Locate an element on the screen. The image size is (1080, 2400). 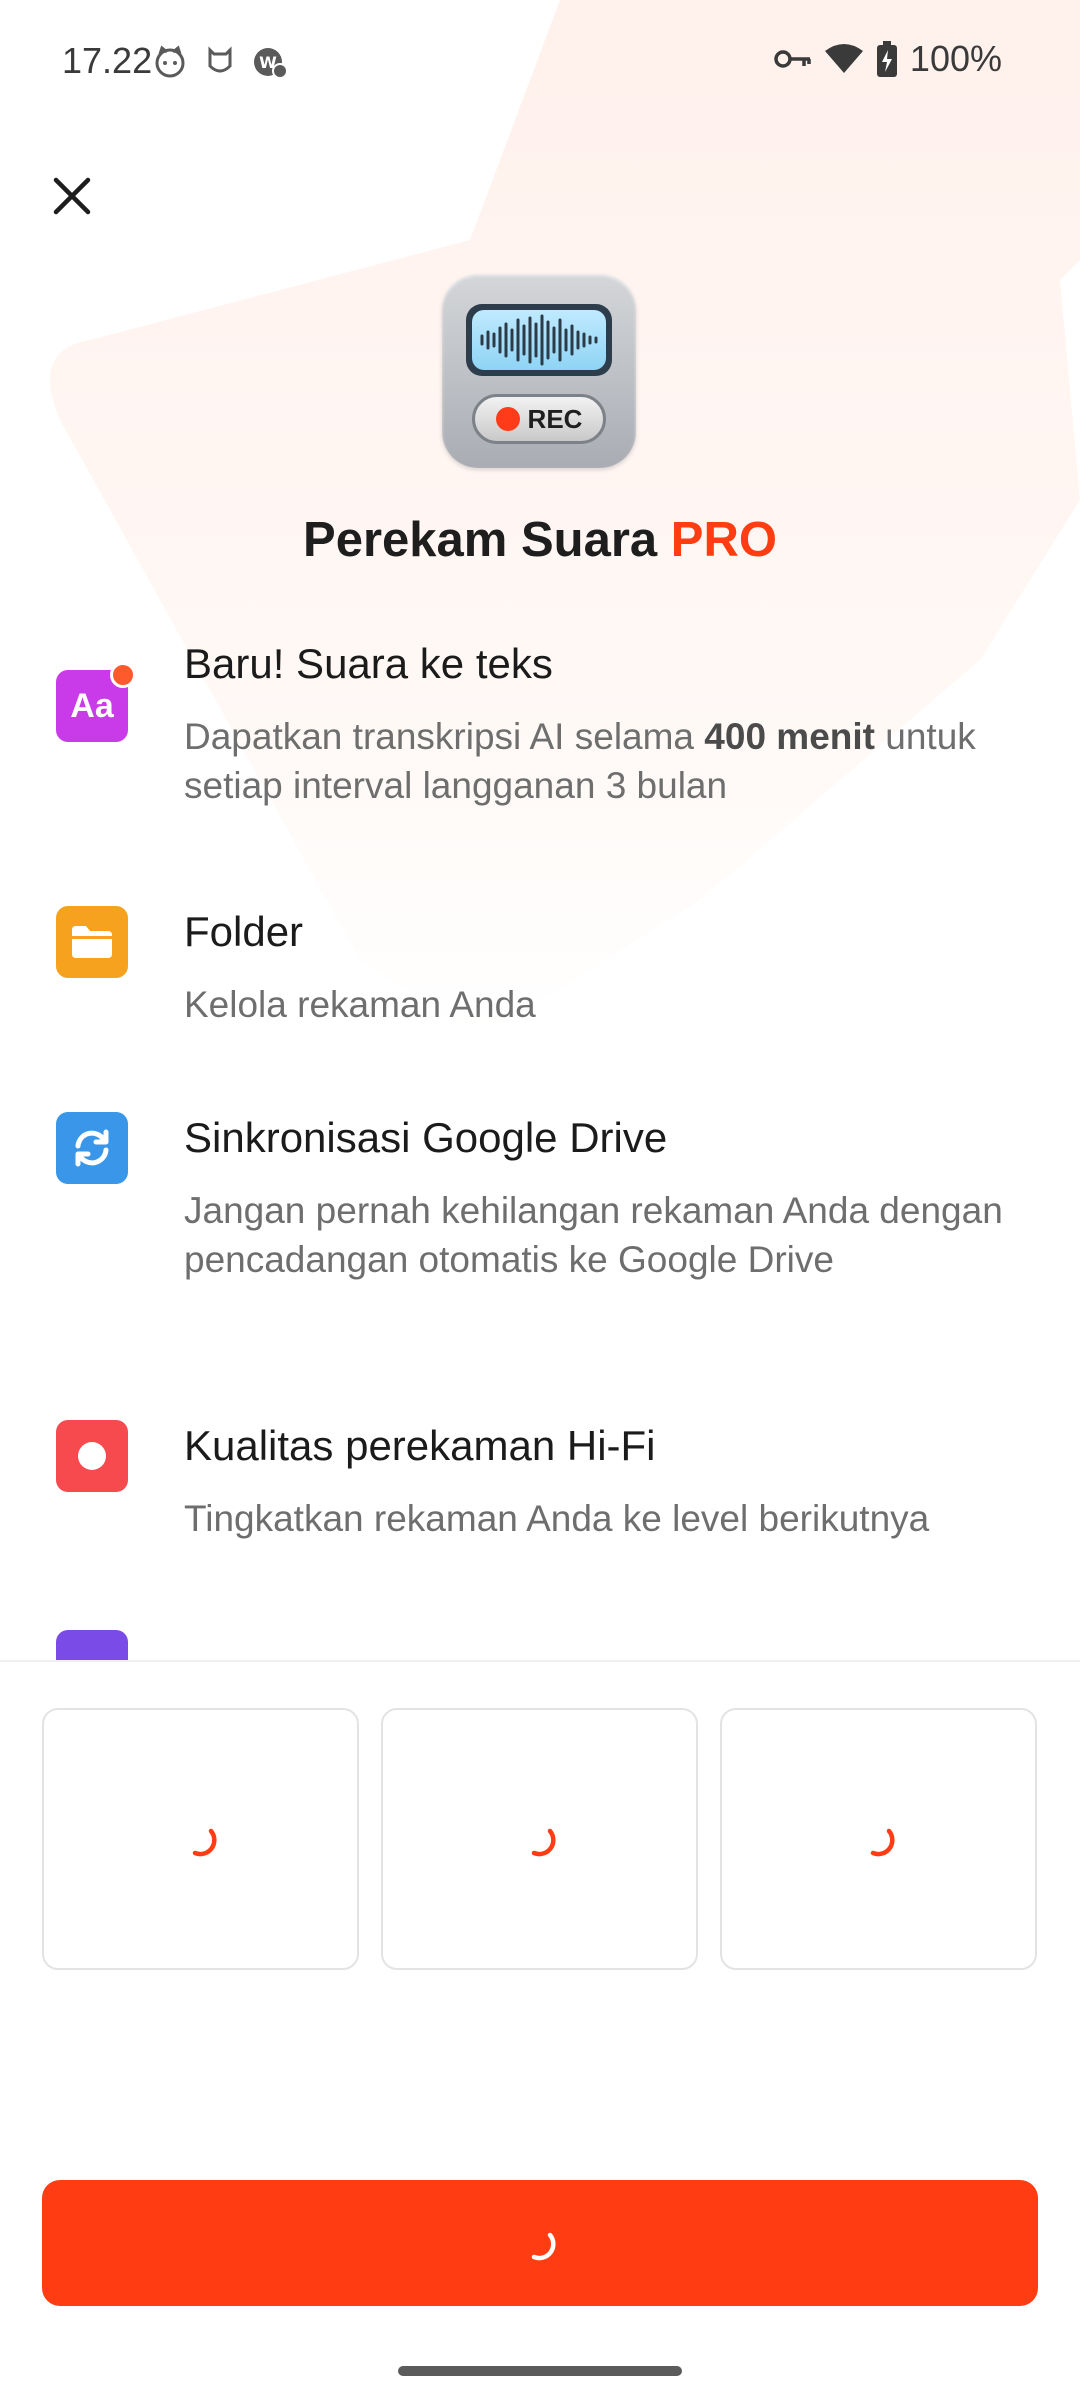
waveform-icon is located at coordinates (539, 340).